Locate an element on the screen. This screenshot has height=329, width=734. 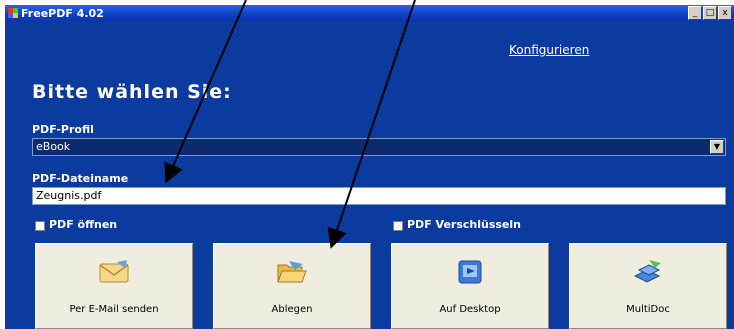
dropdown-arrow-icon: ▼ is located at coordinates (717, 147).